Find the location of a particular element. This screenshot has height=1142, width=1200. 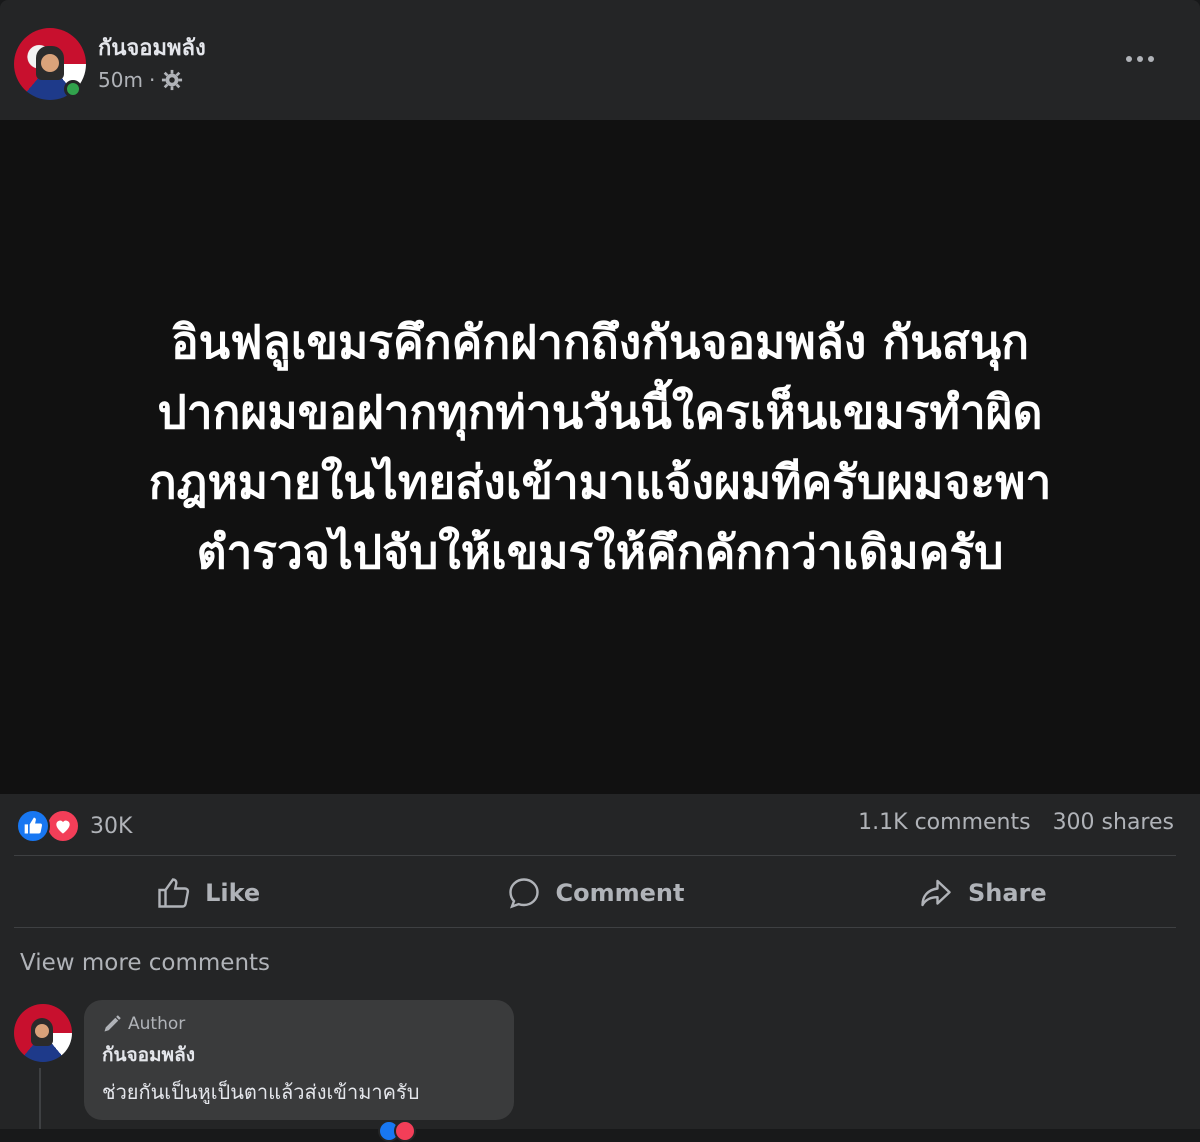

view-more-comments-link: View more comments is located at coordinates (145, 963).